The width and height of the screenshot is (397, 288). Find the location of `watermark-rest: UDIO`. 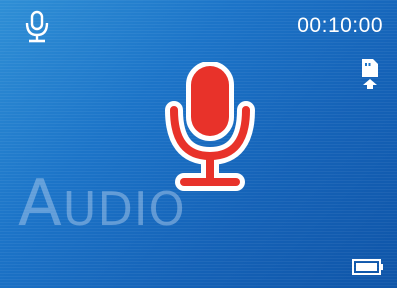

watermark-rest: UDIO is located at coordinates (124, 209).